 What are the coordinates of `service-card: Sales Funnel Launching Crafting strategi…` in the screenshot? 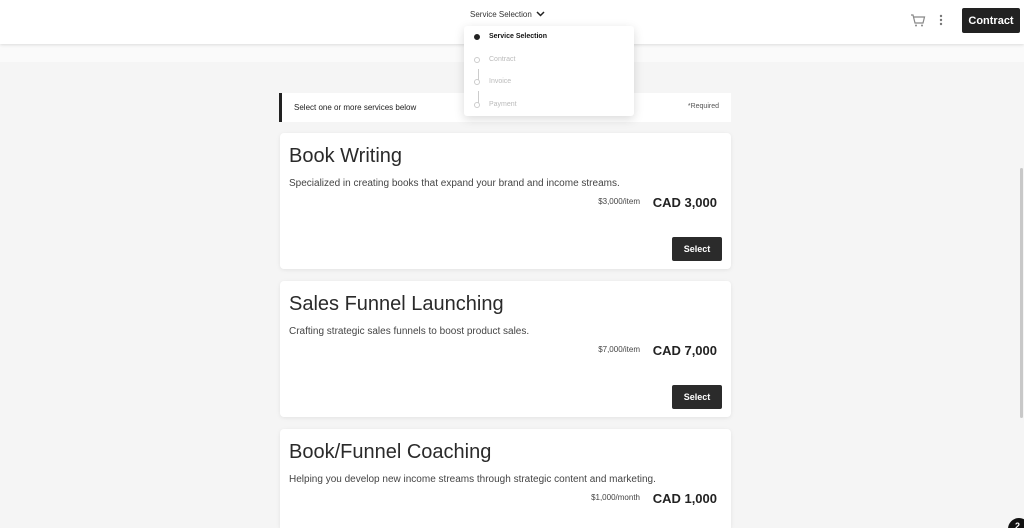 It's located at (505, 349).